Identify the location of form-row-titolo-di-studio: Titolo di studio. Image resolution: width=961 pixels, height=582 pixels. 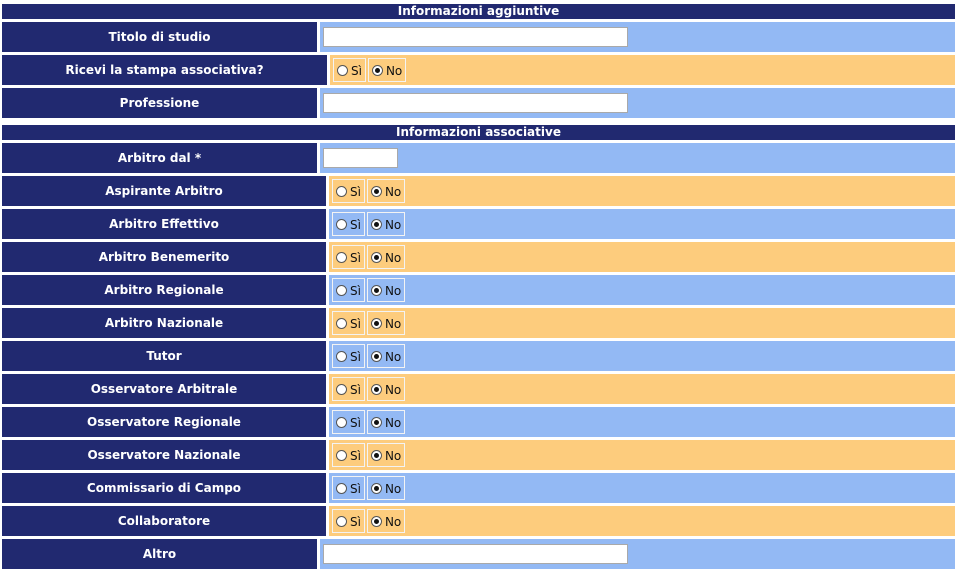
(478, 37).